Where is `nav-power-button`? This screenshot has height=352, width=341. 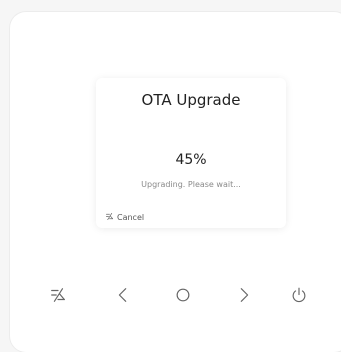 nav-power-button is located at coordinates (299, 297).